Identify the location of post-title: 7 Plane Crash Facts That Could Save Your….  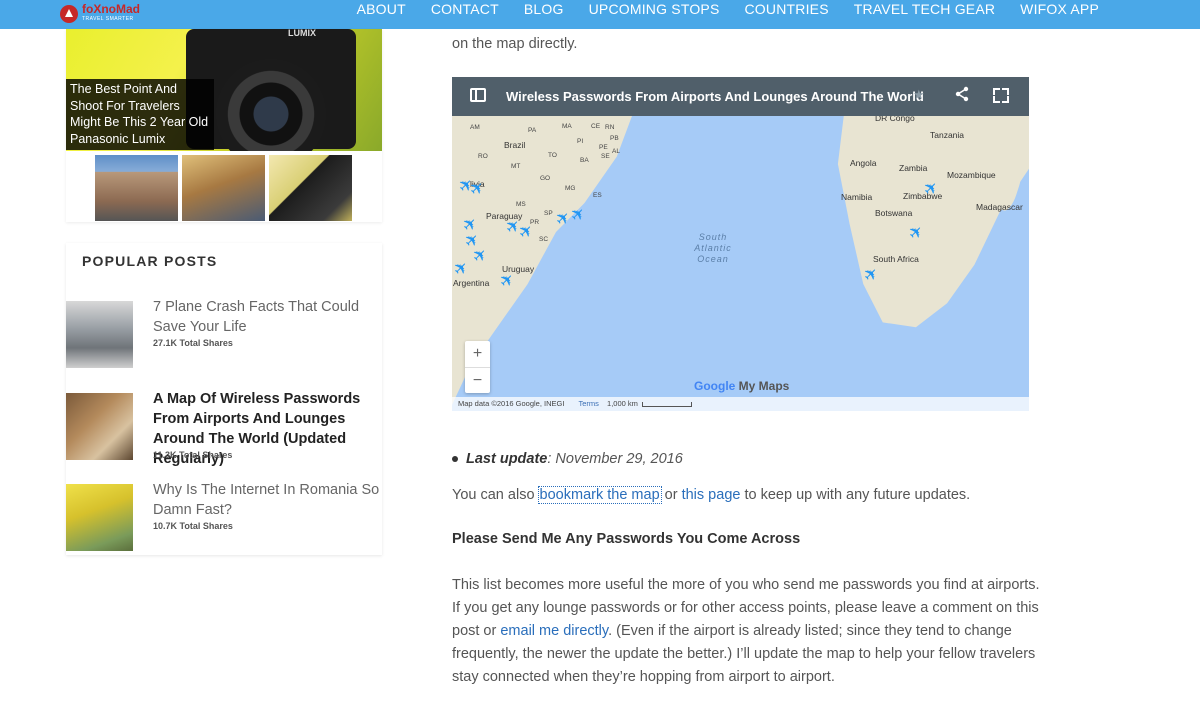
(268, 317).